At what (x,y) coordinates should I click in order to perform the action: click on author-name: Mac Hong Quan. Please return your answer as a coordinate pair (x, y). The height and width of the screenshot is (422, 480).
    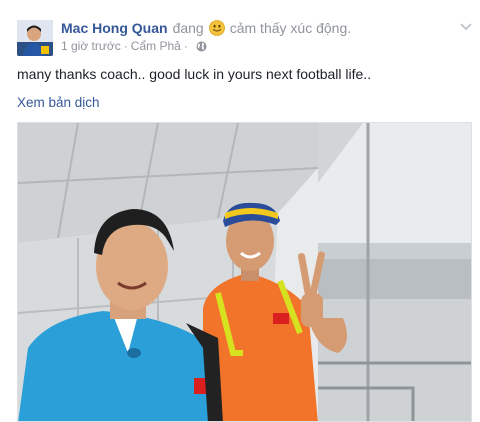
    Looking at the image, I should click on (114, 28).